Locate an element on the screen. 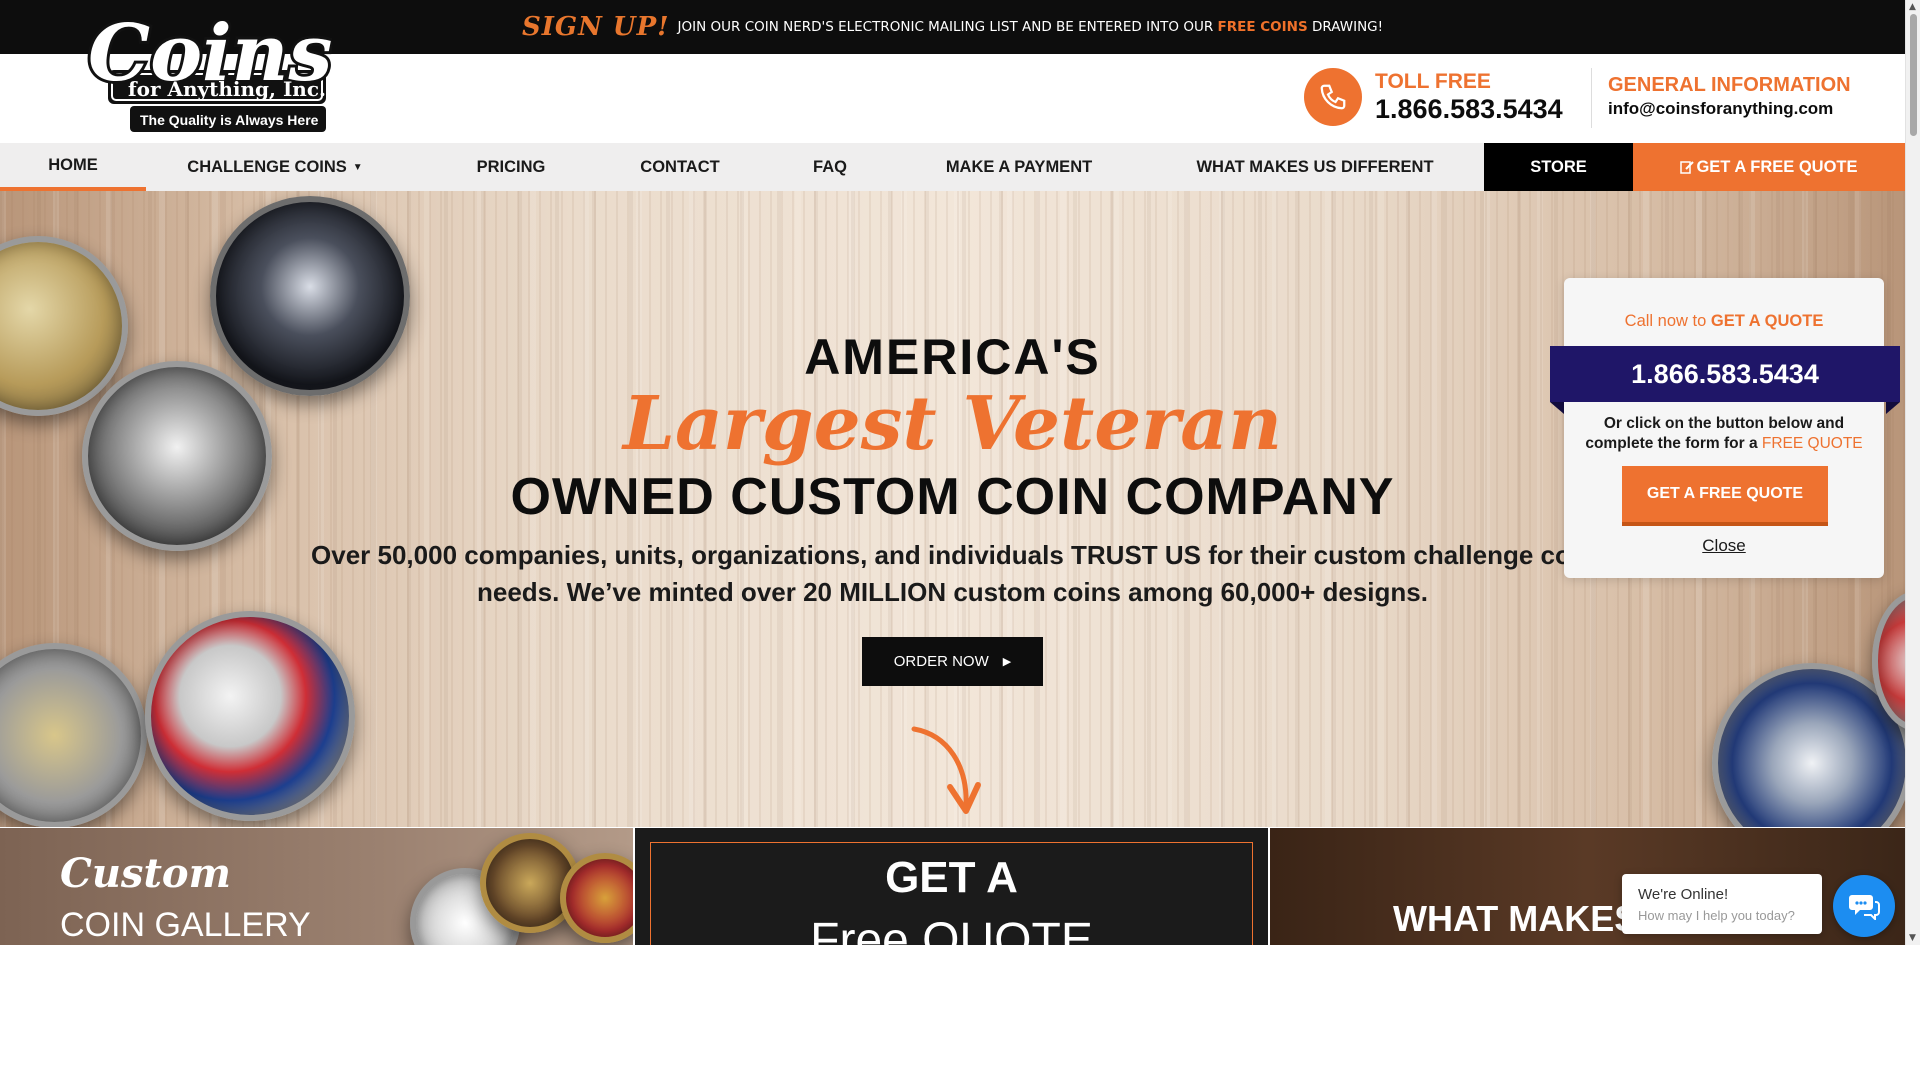 The height and width of the screenshot is (1080, 1920). ribbon-fold-left is located at coordinates (1557, 408).